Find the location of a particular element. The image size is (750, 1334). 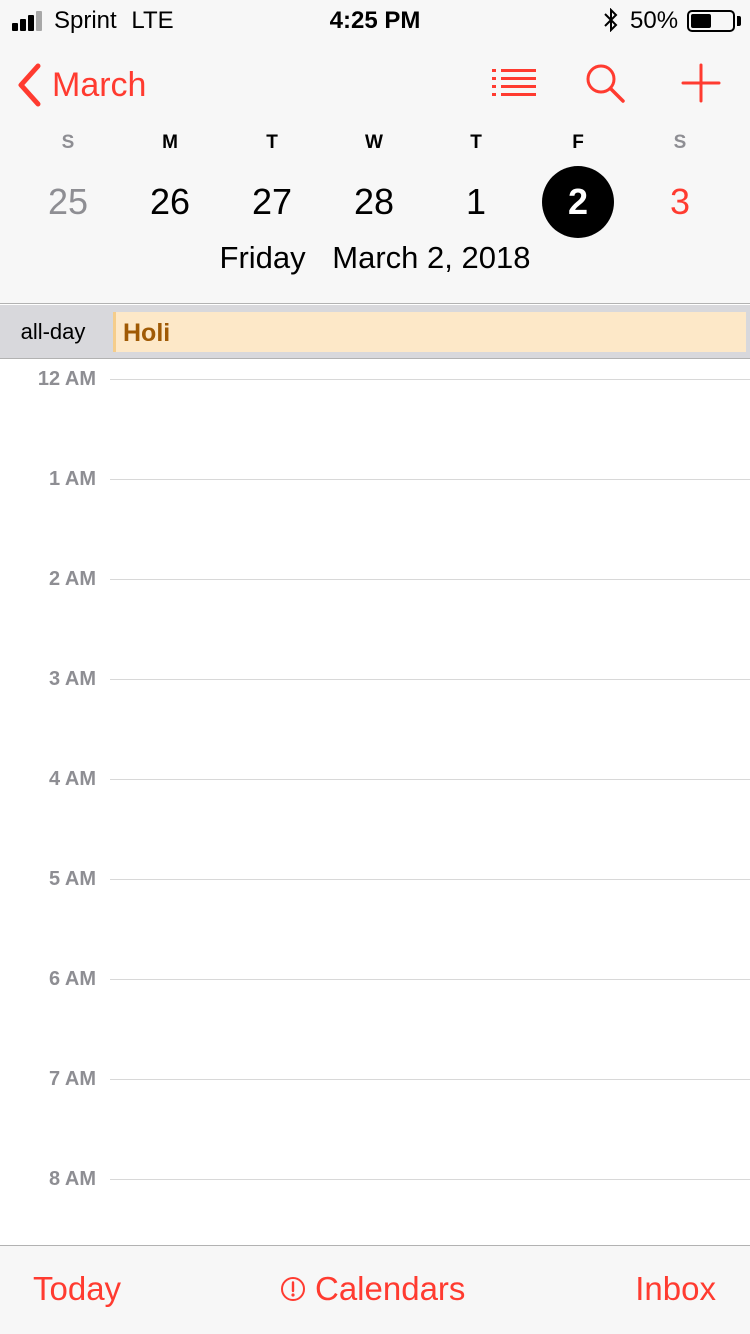

week-date-cell: 26 is located at coordinates (170, 202).